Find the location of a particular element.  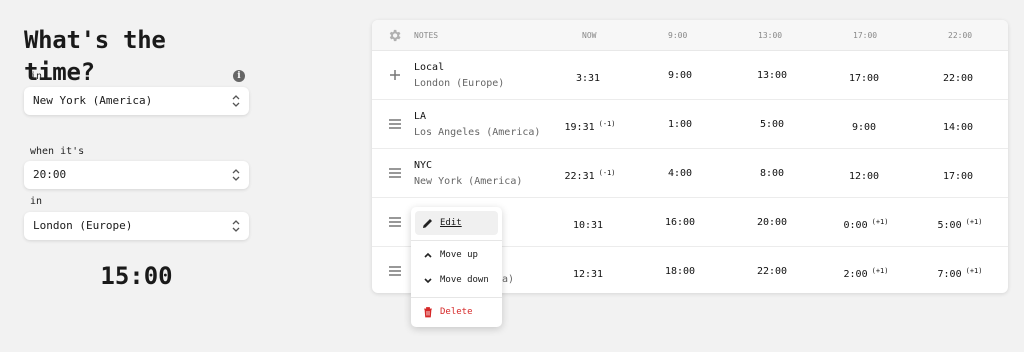

cell-now: 19:31 (-1) is located at coordinates (590, 126).